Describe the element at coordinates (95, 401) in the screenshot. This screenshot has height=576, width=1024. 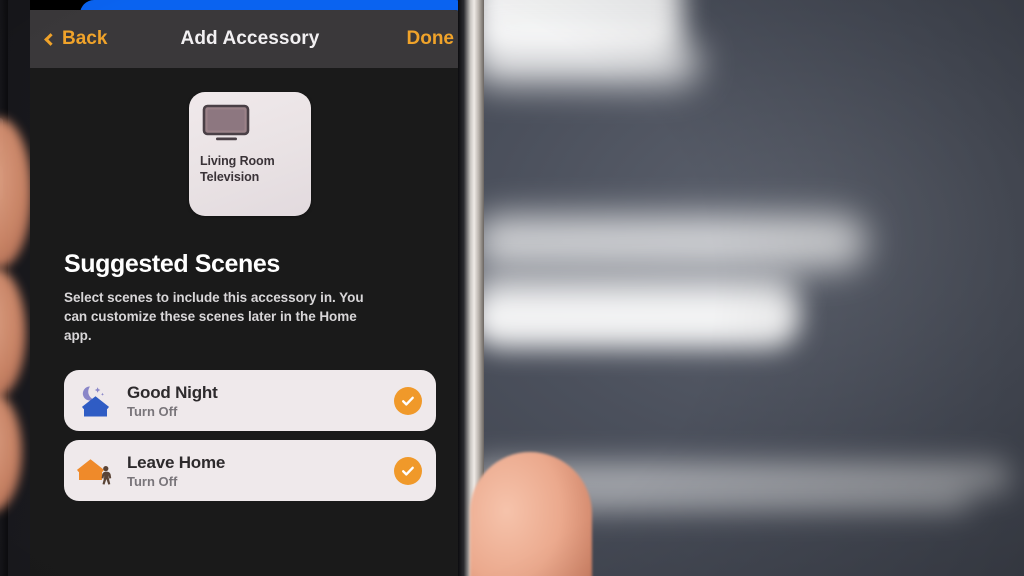
I see `moon-house-icon` at that location.